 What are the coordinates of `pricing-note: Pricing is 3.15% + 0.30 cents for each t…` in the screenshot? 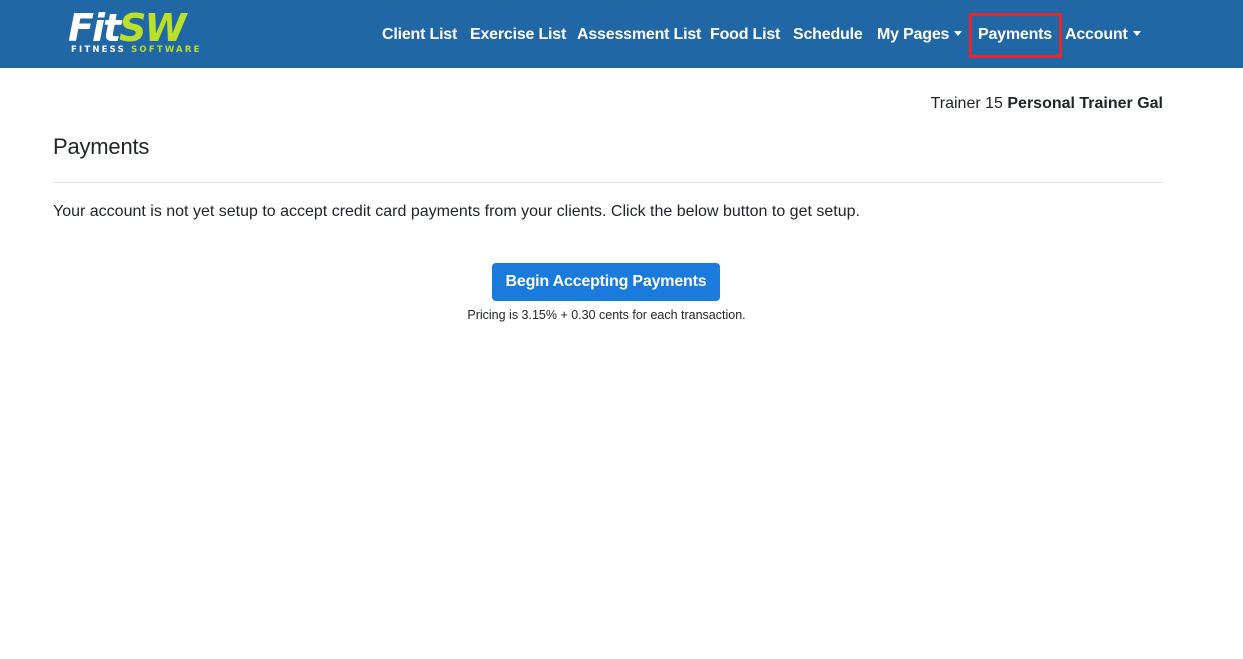 It's located at (606, 315).